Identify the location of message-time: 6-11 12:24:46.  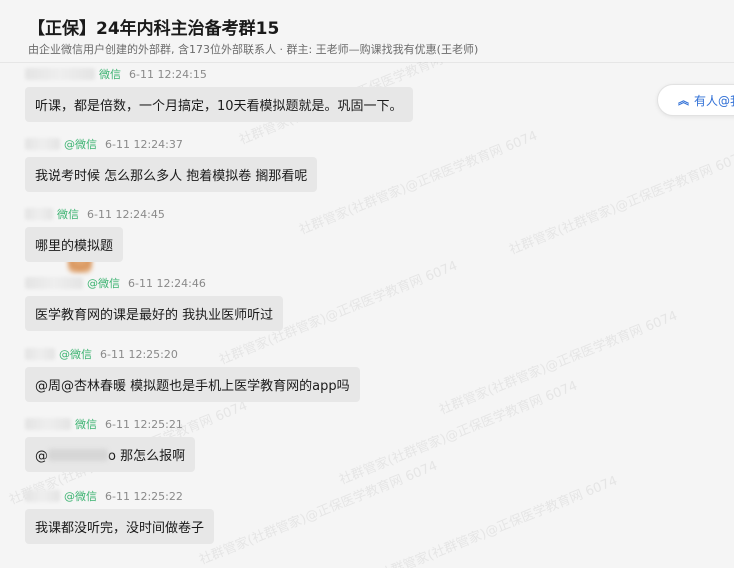
(167, 283).